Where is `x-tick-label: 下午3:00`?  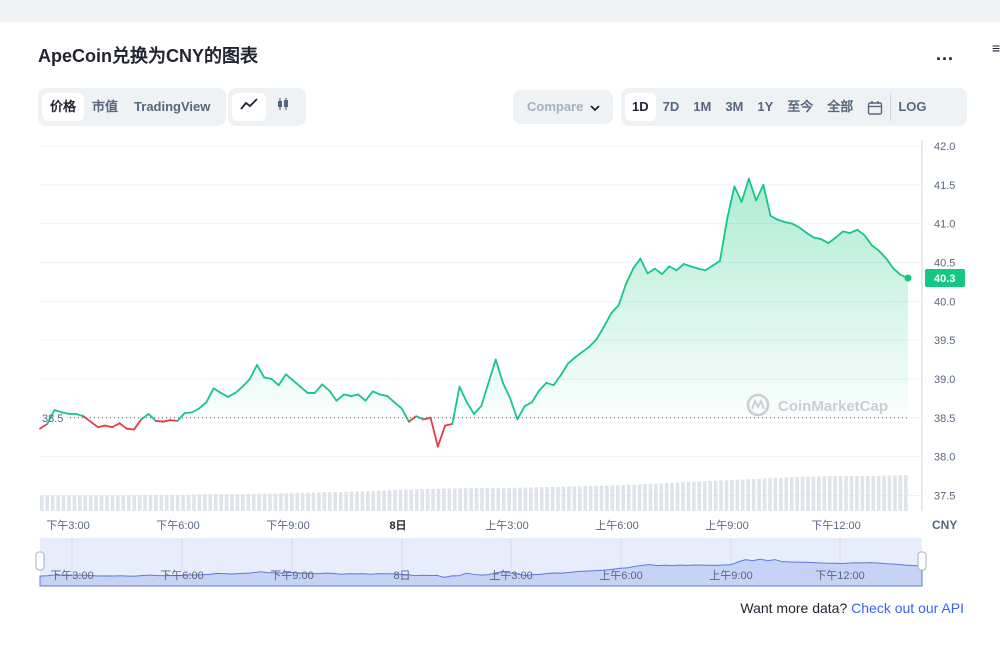
x-tick-label: 下午3:00 is located at coordinates (67, 525).